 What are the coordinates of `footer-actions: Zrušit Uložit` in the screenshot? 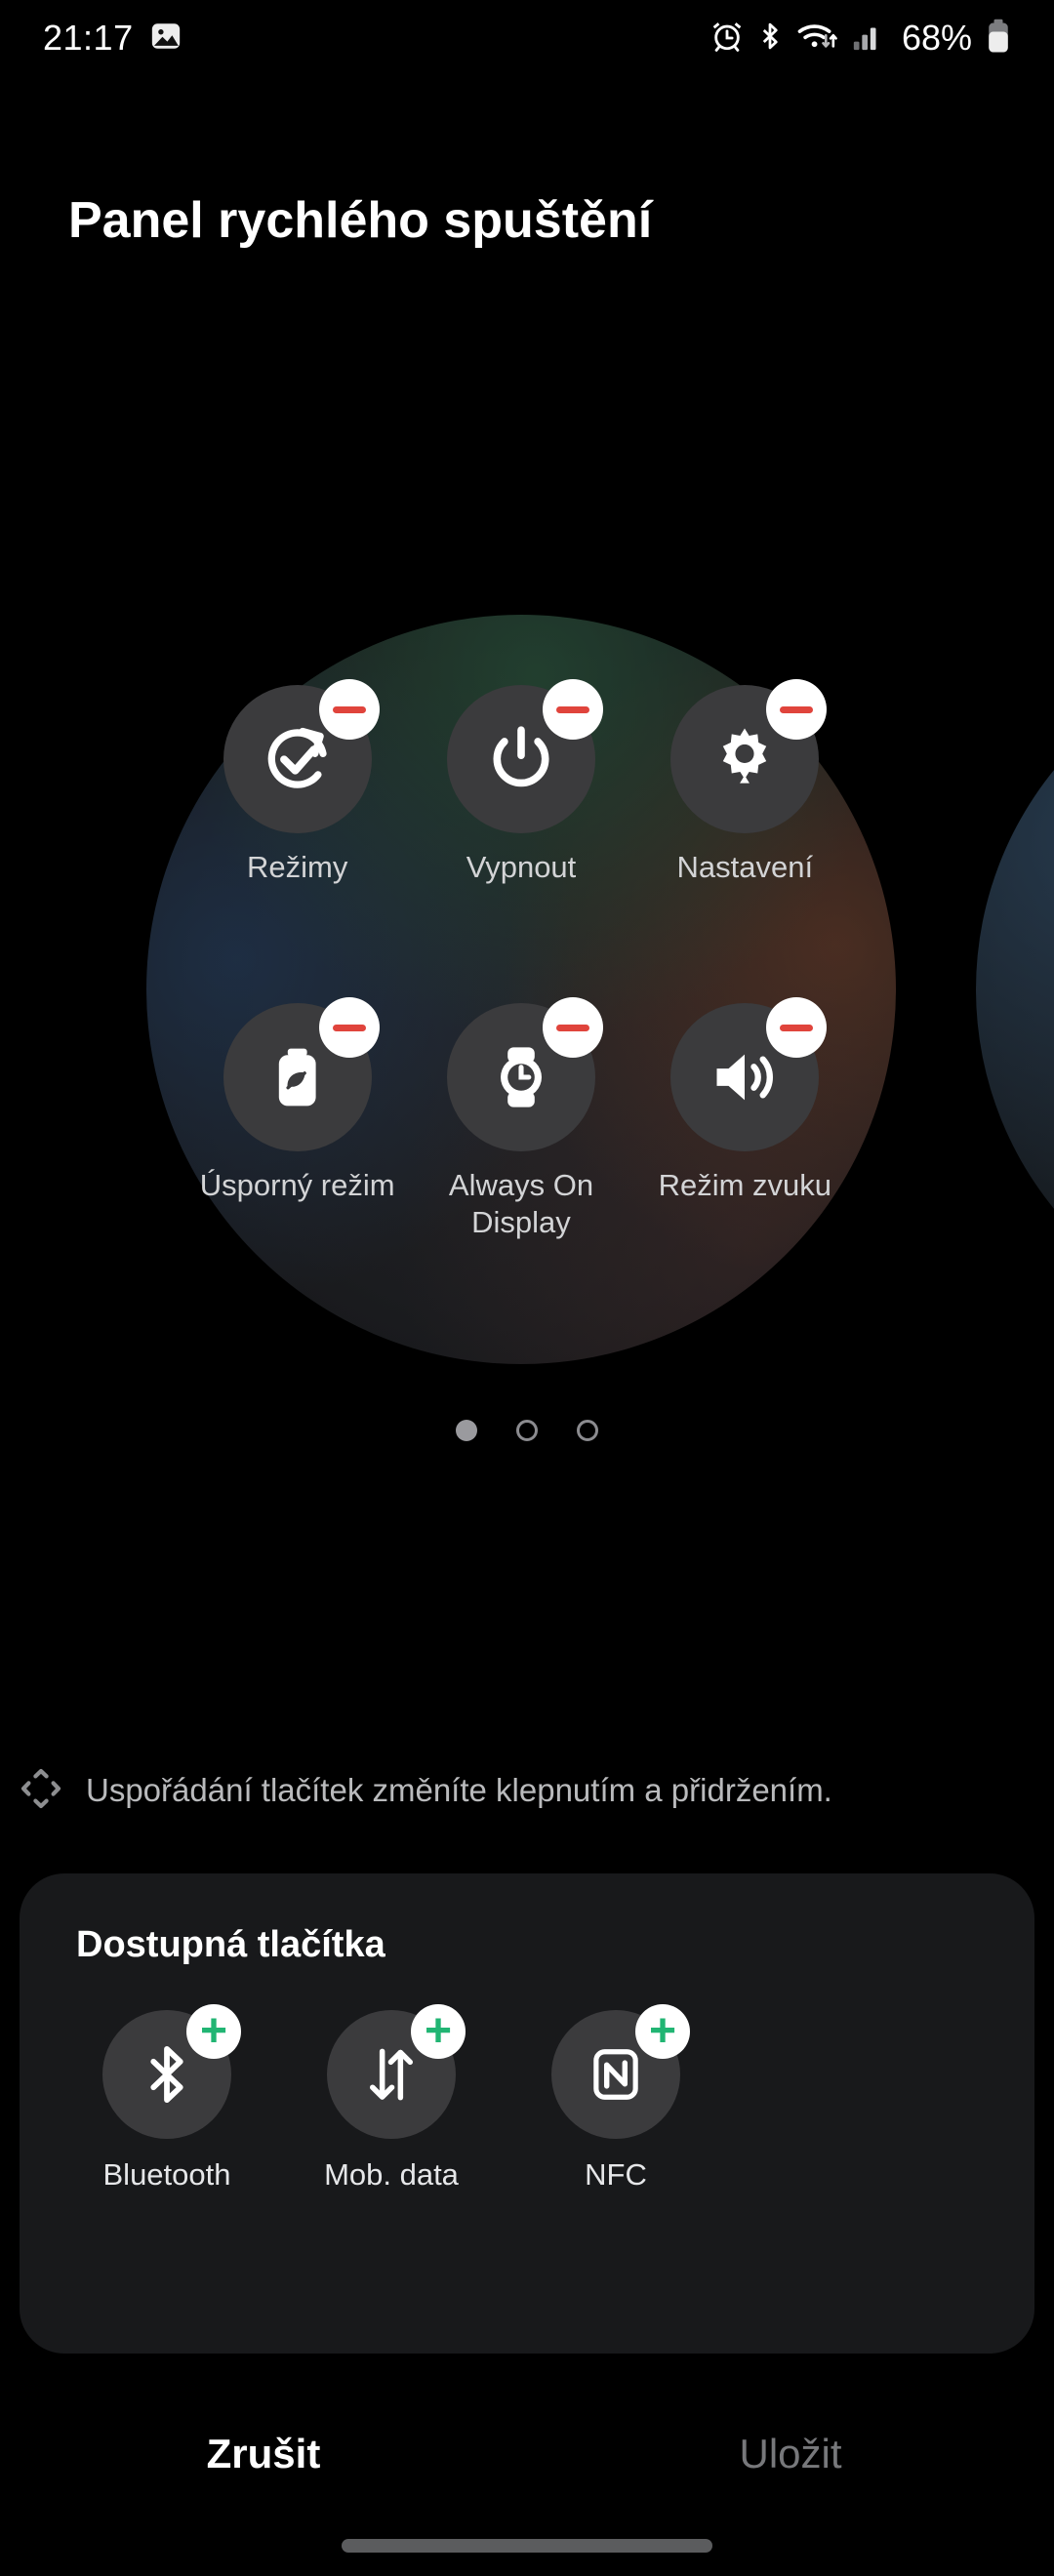 It's located at (527, 2454).